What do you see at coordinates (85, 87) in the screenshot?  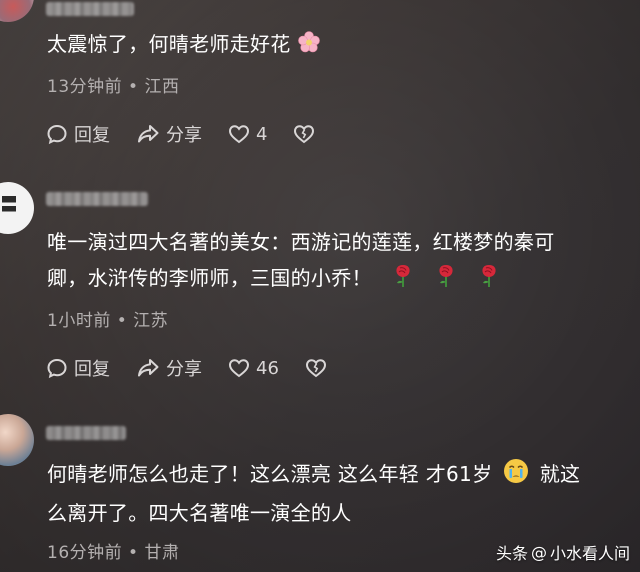 I see `comment-time: 13分钟前` at bounding box center [85, 87].